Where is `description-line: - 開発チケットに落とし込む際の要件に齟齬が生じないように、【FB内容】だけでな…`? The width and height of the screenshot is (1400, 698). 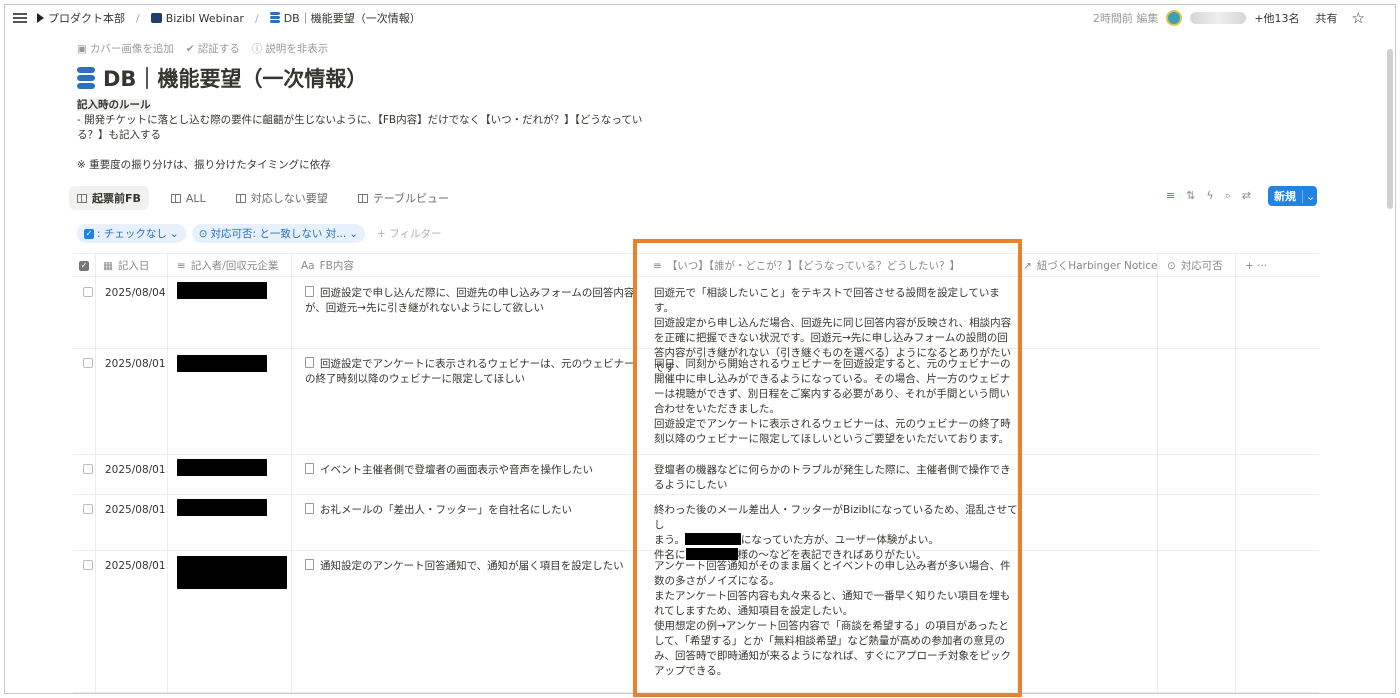 description-line: - 開発チケットに落とし込む際の要件に齟齬が生じないように、【FB内容】だけでな… is located at coordinates (360, 120).